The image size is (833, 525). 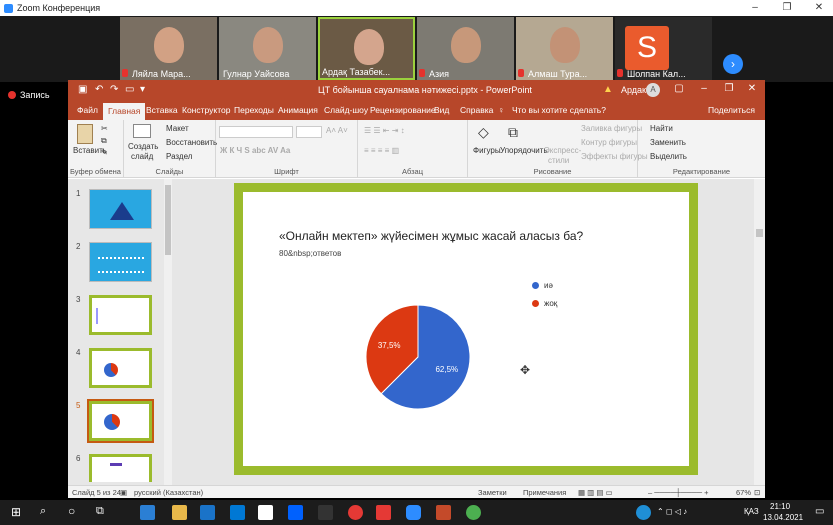 I want to click on search-icon: ⌕, so click(x=43, y=511).